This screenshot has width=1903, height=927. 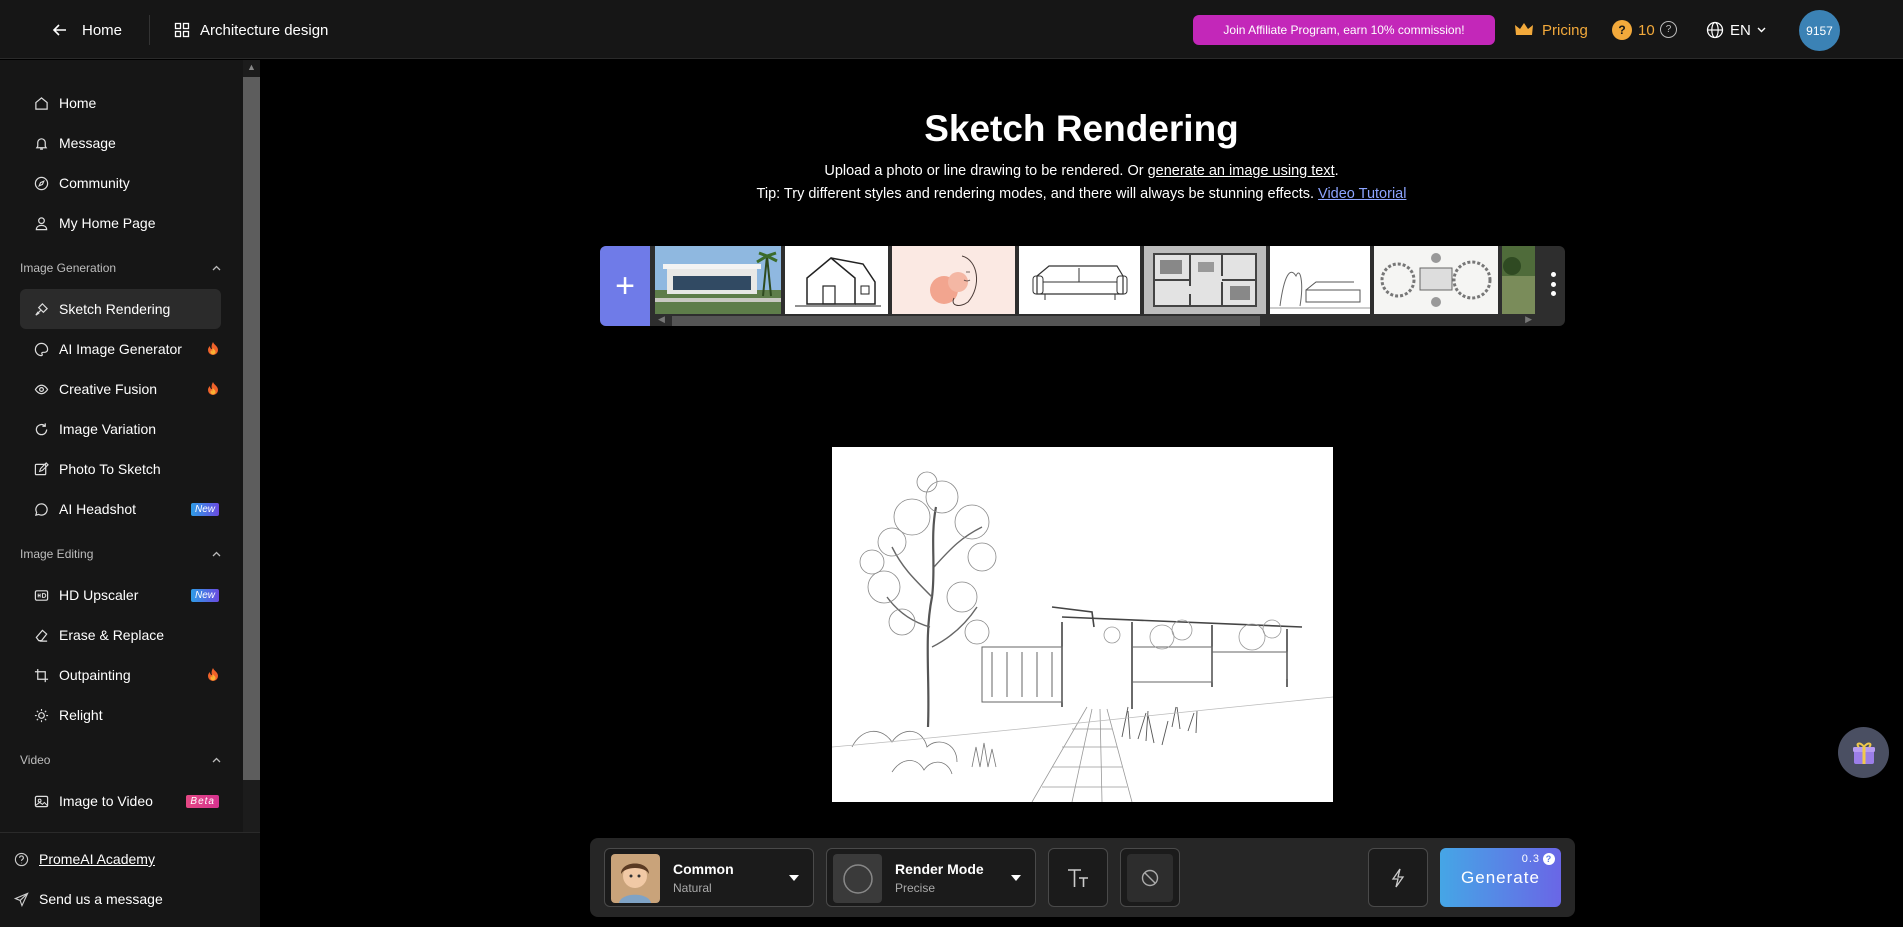 I want to click on lightning-icon, so click(x=1398, y=877).